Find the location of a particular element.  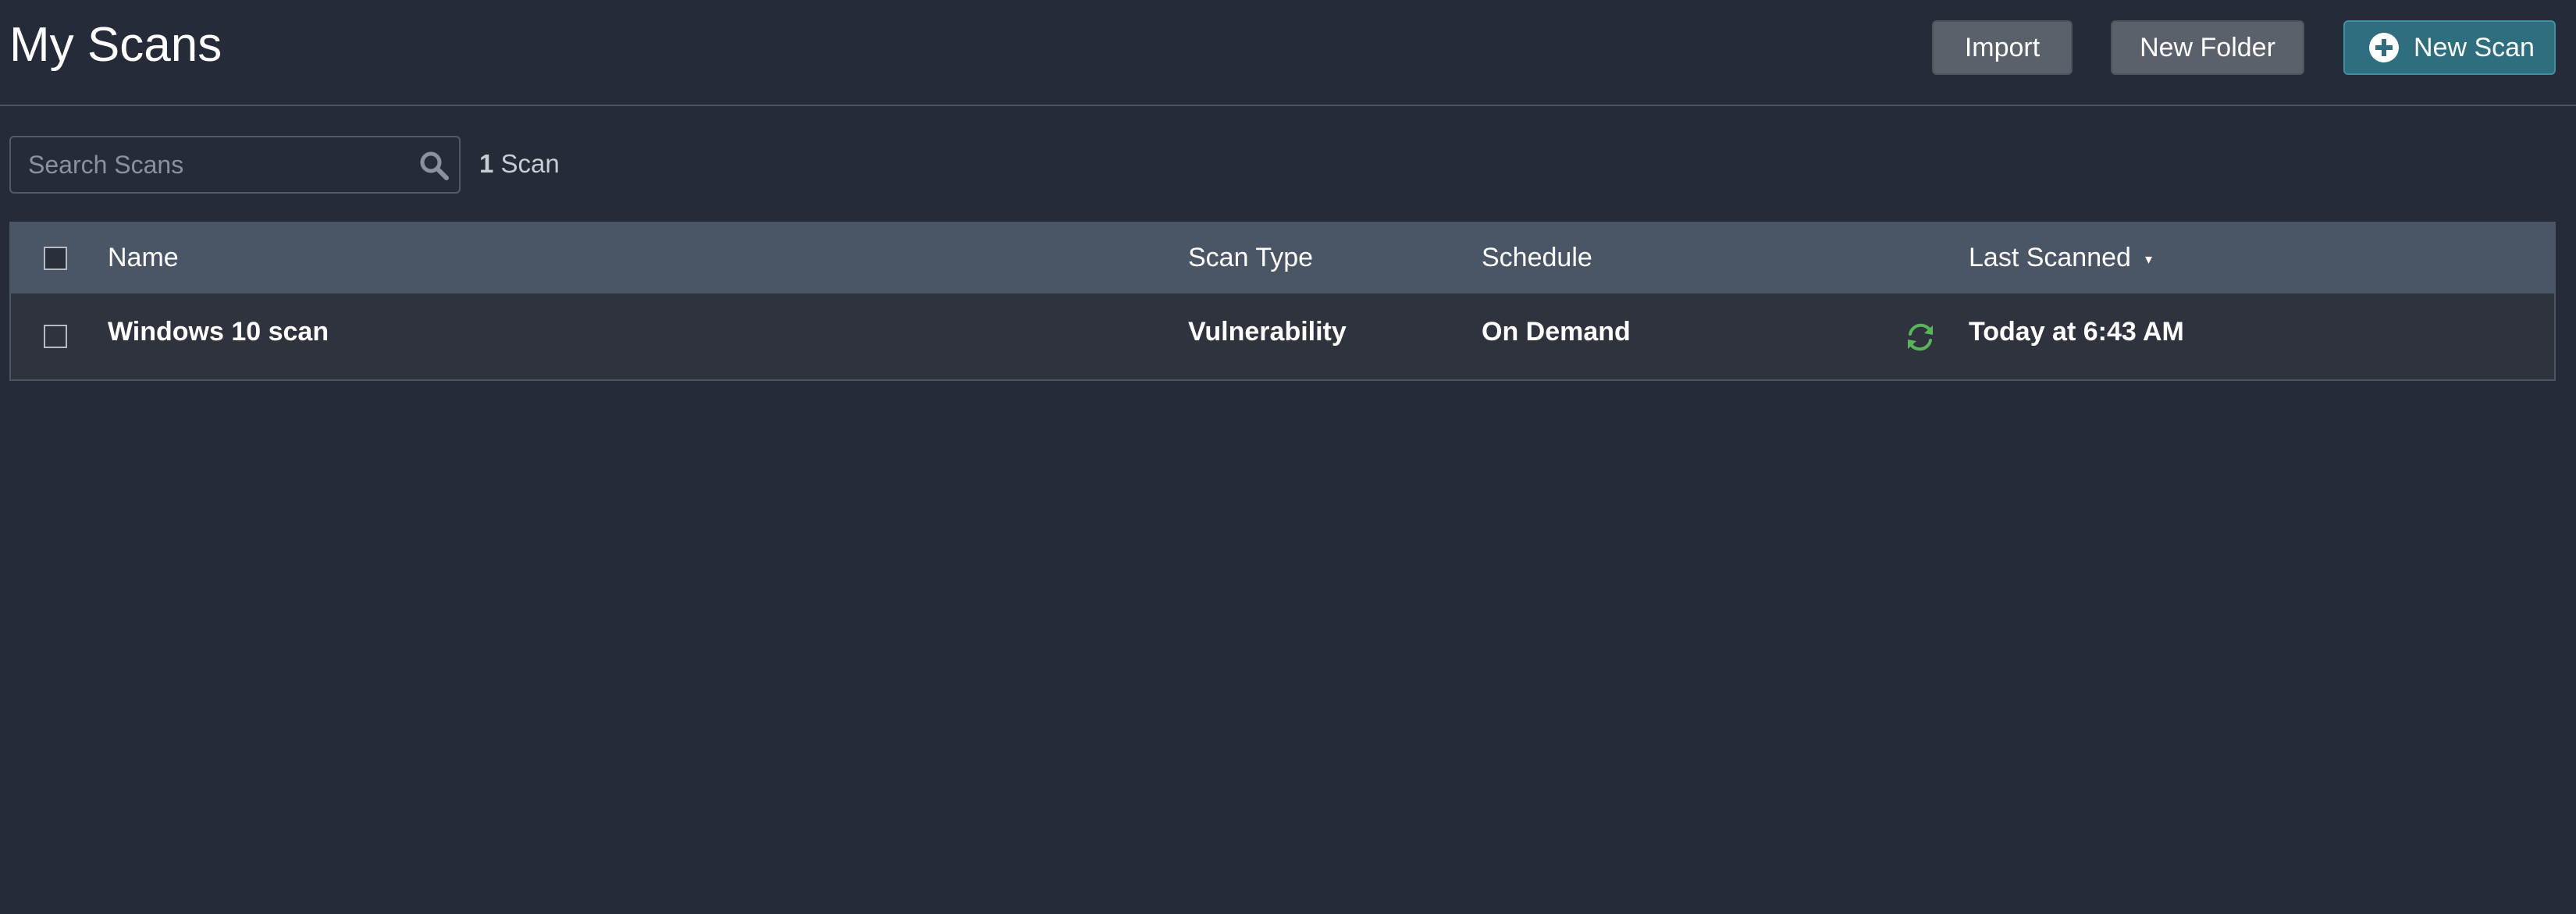

new-folder-button-label: New Folder is located at coordinates (2207, 47).